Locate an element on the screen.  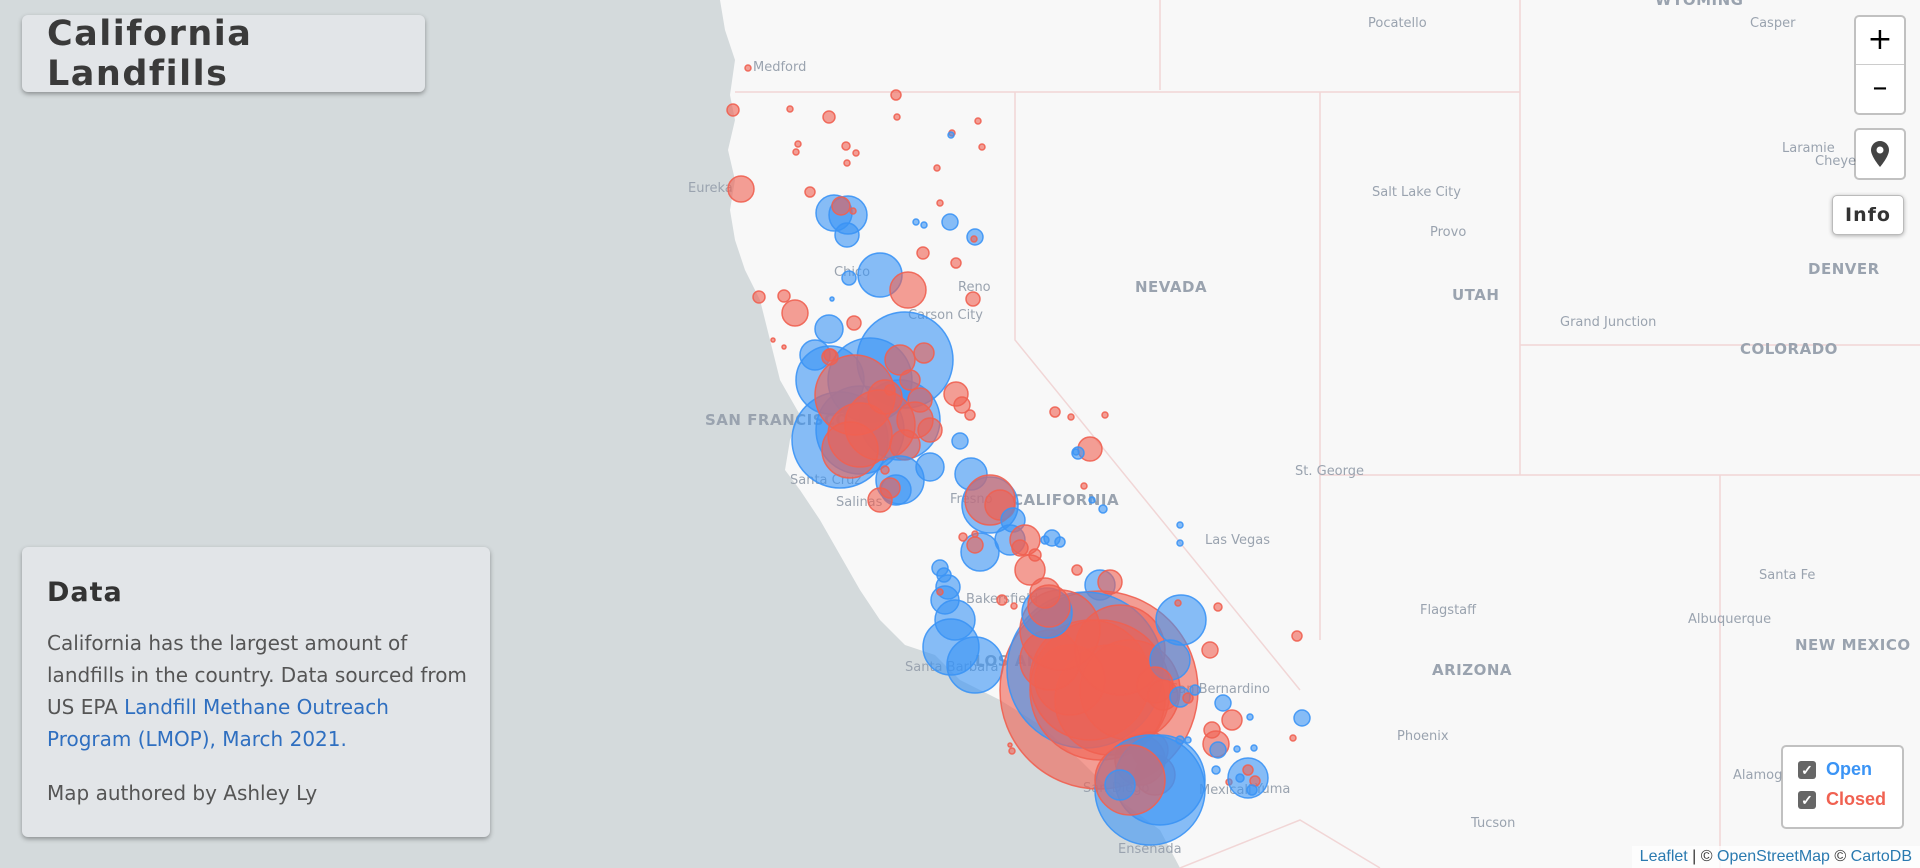
info-button: Info is located at coordinates (1868, 215).